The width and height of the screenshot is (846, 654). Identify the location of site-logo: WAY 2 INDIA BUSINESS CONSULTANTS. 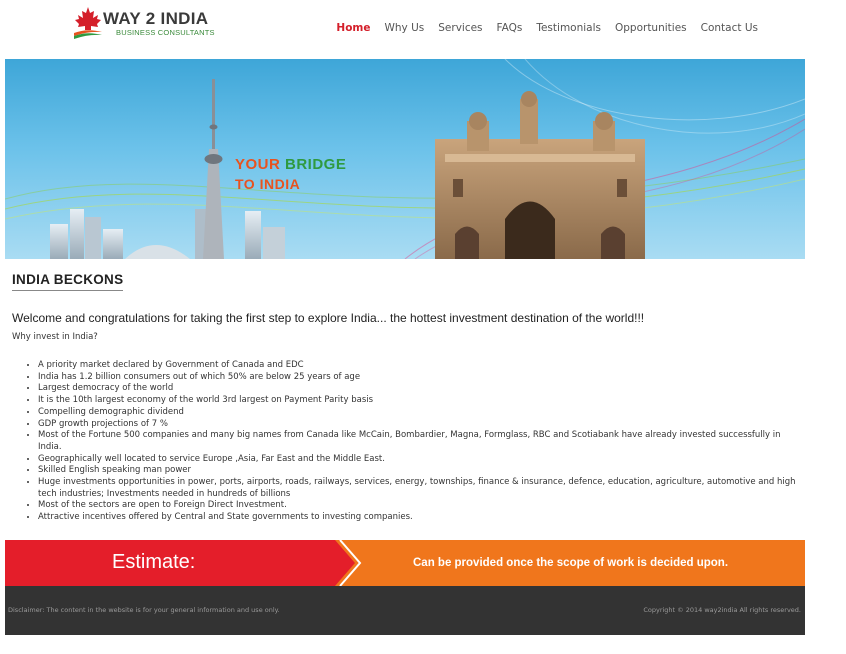
(144, 24).